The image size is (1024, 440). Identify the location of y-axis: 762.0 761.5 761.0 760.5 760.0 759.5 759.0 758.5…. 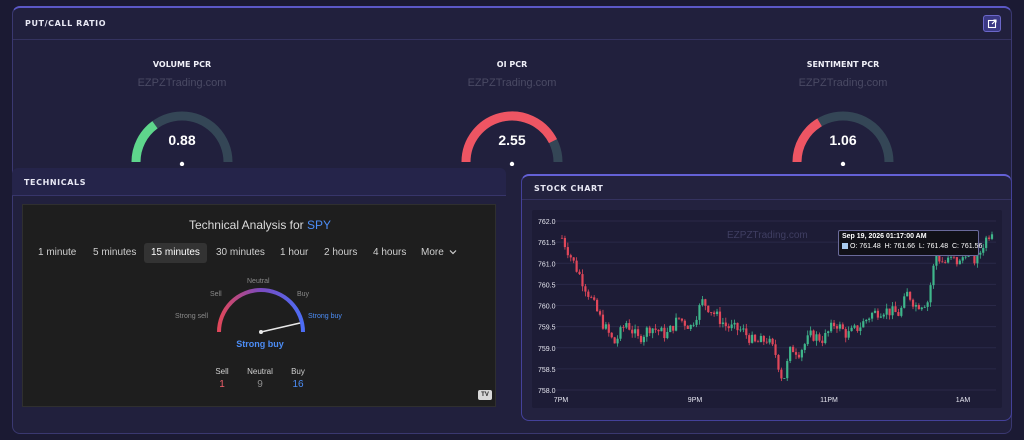
(547, 307).